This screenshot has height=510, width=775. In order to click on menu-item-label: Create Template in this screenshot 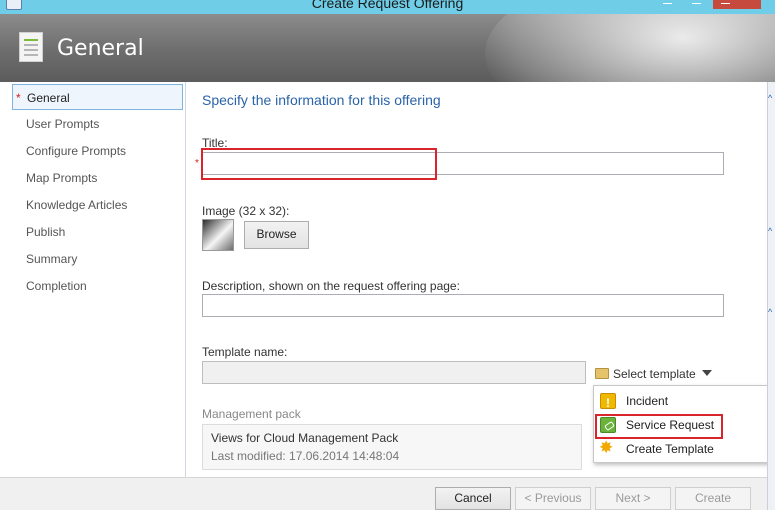, I will do `click(670, 449)`.